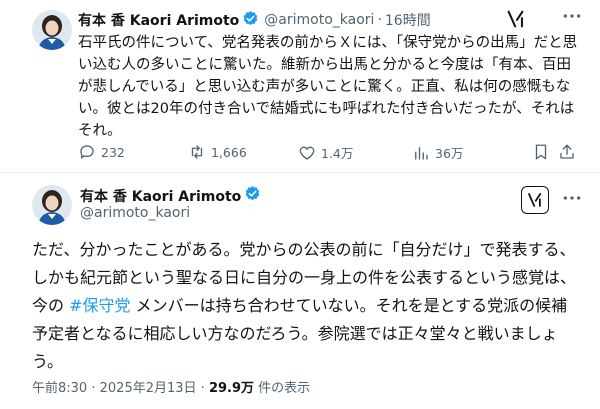 The height and width of the screenshot is (409, 600). I want to click on views-label: 件の表示, so click(284, 388).